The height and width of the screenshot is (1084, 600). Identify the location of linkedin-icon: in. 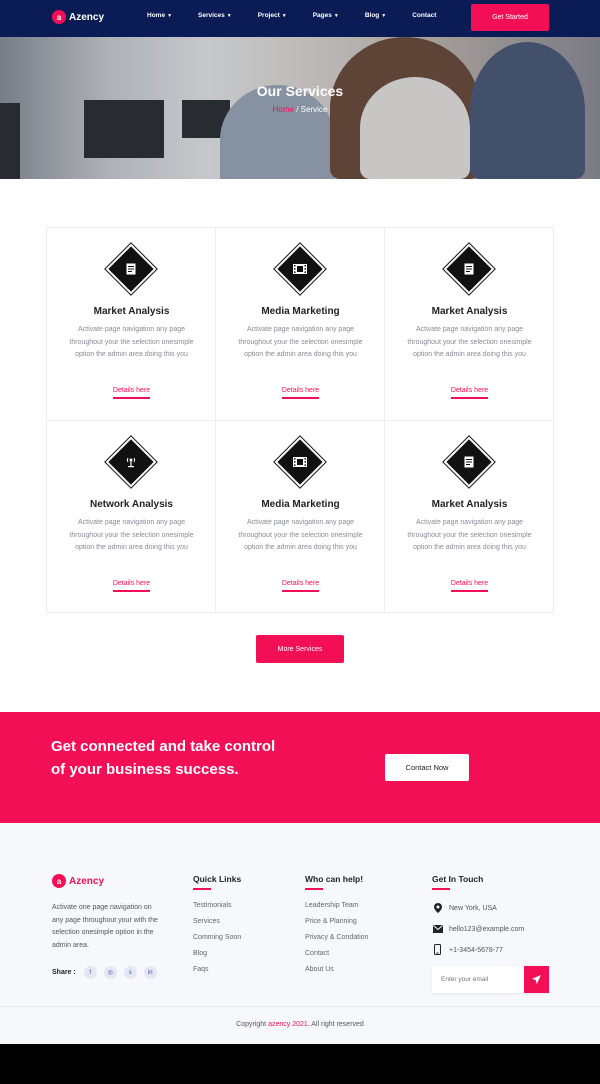
(150, 972).